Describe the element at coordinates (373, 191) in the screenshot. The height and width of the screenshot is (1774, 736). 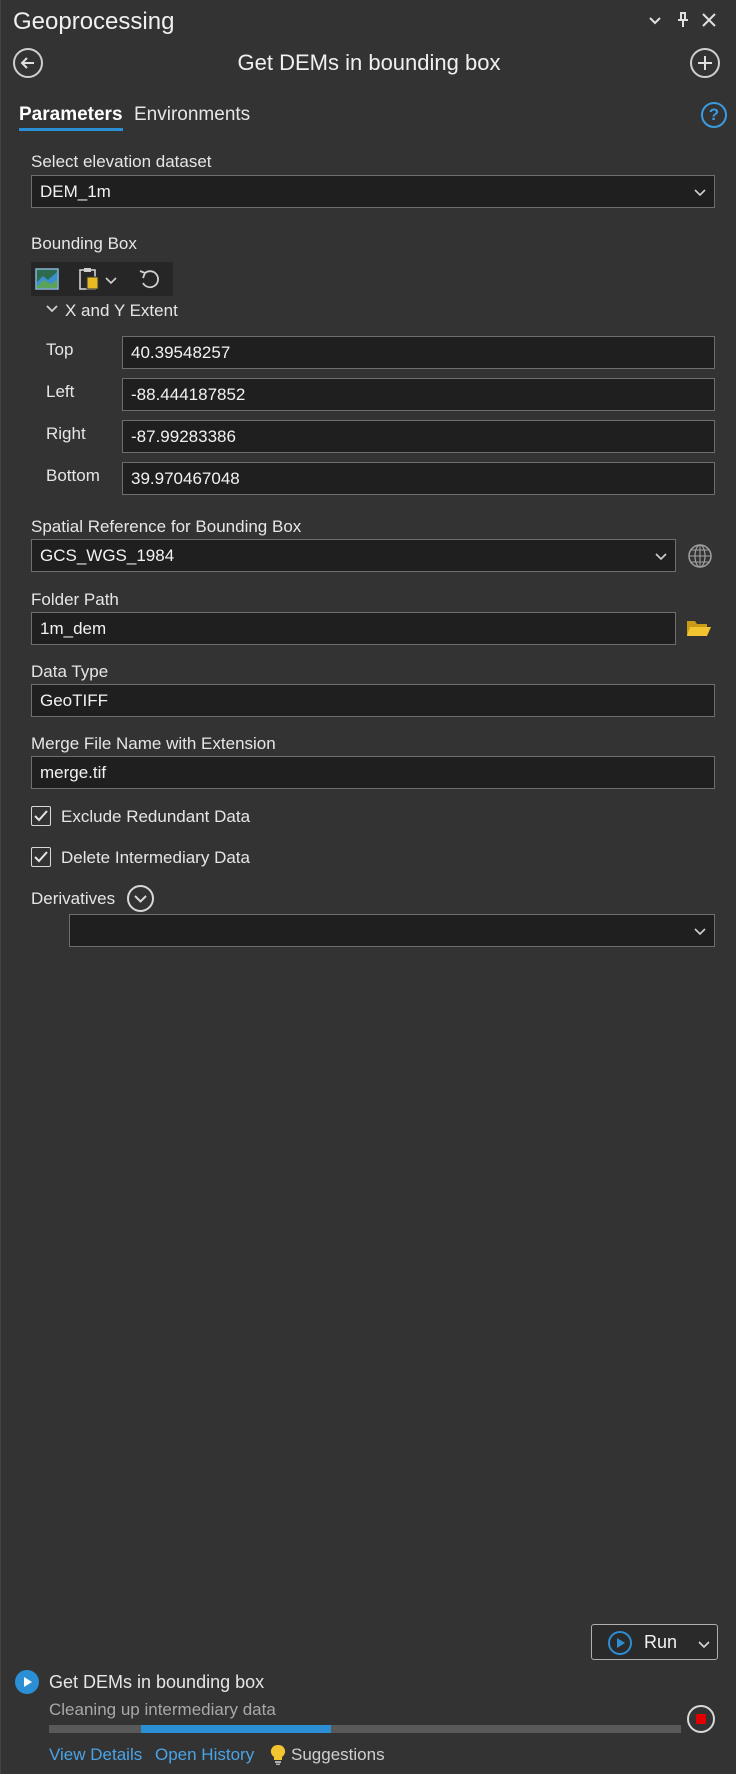
I see `elevation-dropdown: DEM_1m` at that location.